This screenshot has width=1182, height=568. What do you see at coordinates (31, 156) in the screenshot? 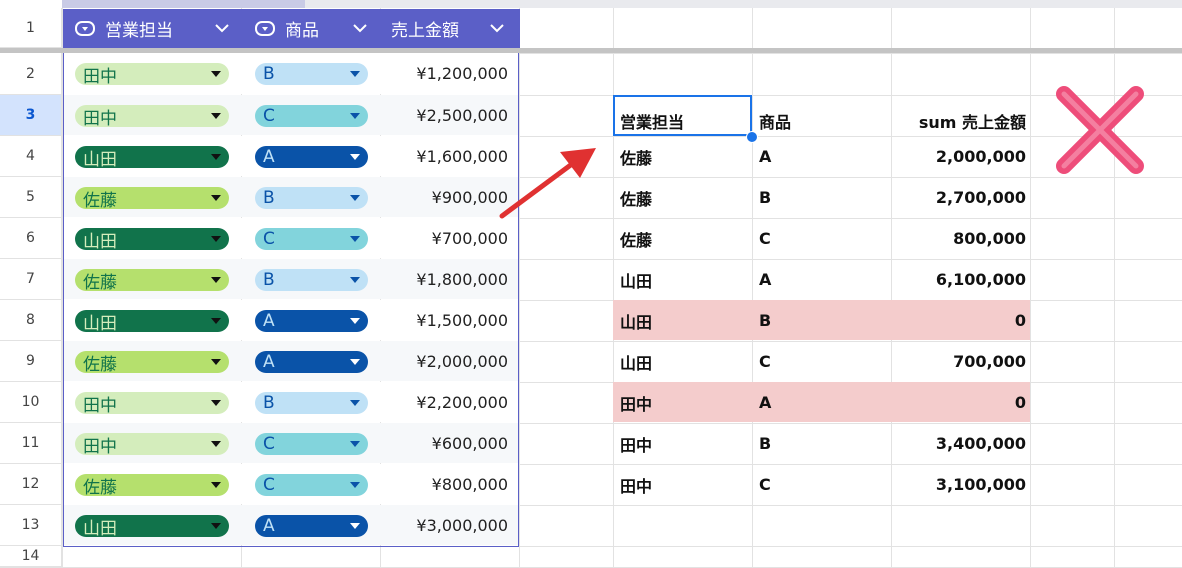
I see `row-header-4: 4` at bounding box center [31, 156].